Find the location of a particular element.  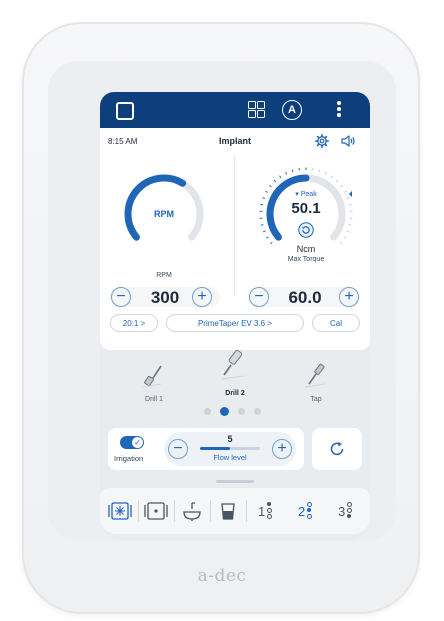

tool-label: Tap is located at coordinates (316, 399).